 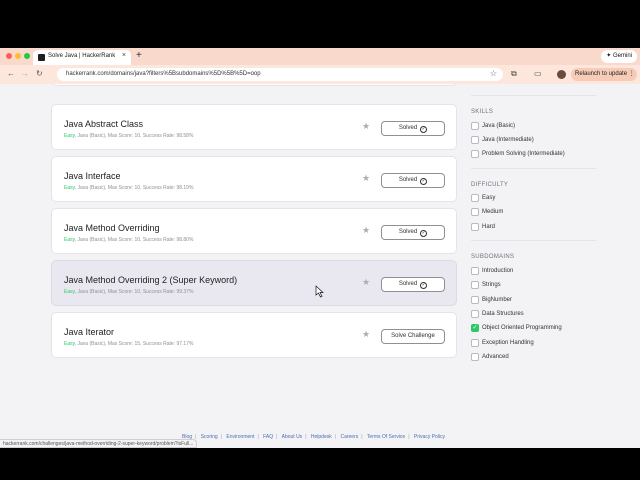 I want to click on footer-link-scoring: Scoring, so click(x=209, y=437).